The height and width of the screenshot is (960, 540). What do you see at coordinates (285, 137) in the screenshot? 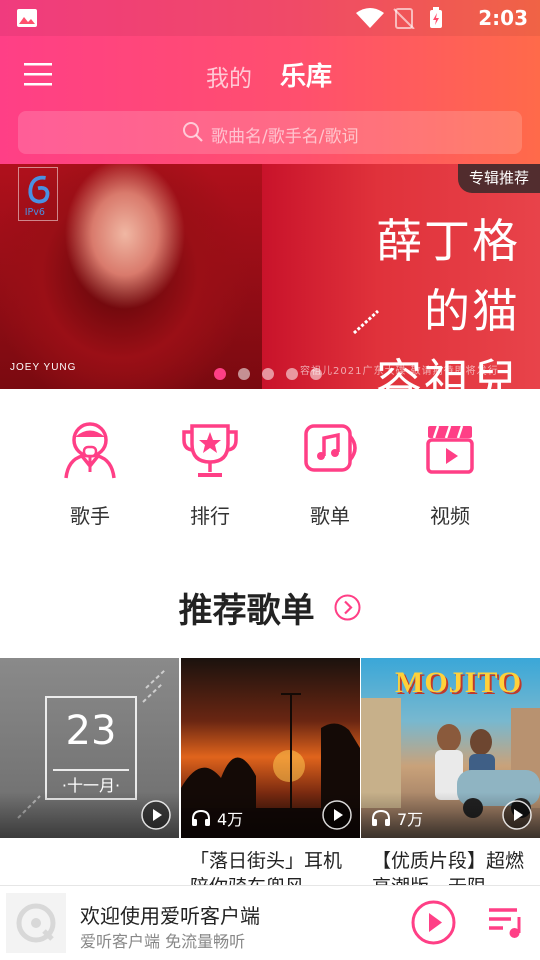
I see `search-placeholder: 歌曲名/歌手名/歌词` at bounding box center [285, 137].